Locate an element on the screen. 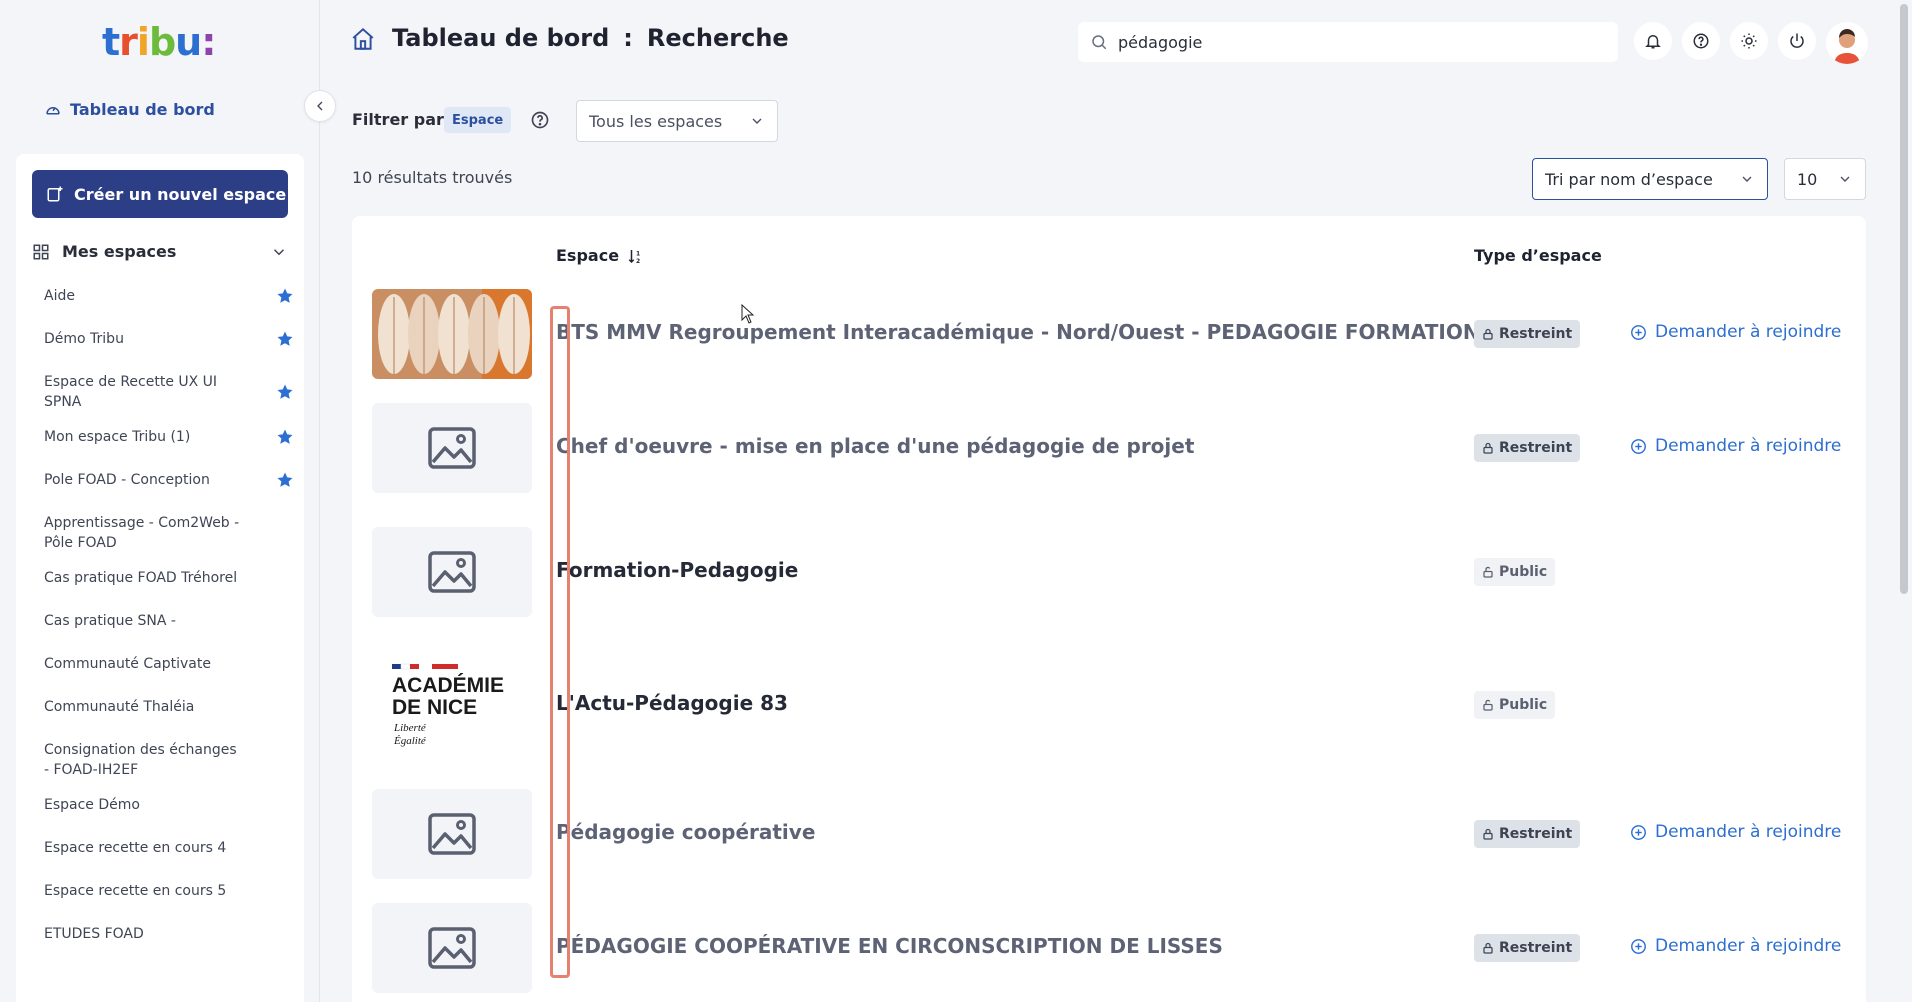 This screenshot has width=1912, height=1002. space-thumbnail: ACADÉMIE DE NICE Liberté Égalité is located at coordinates (452, 705).